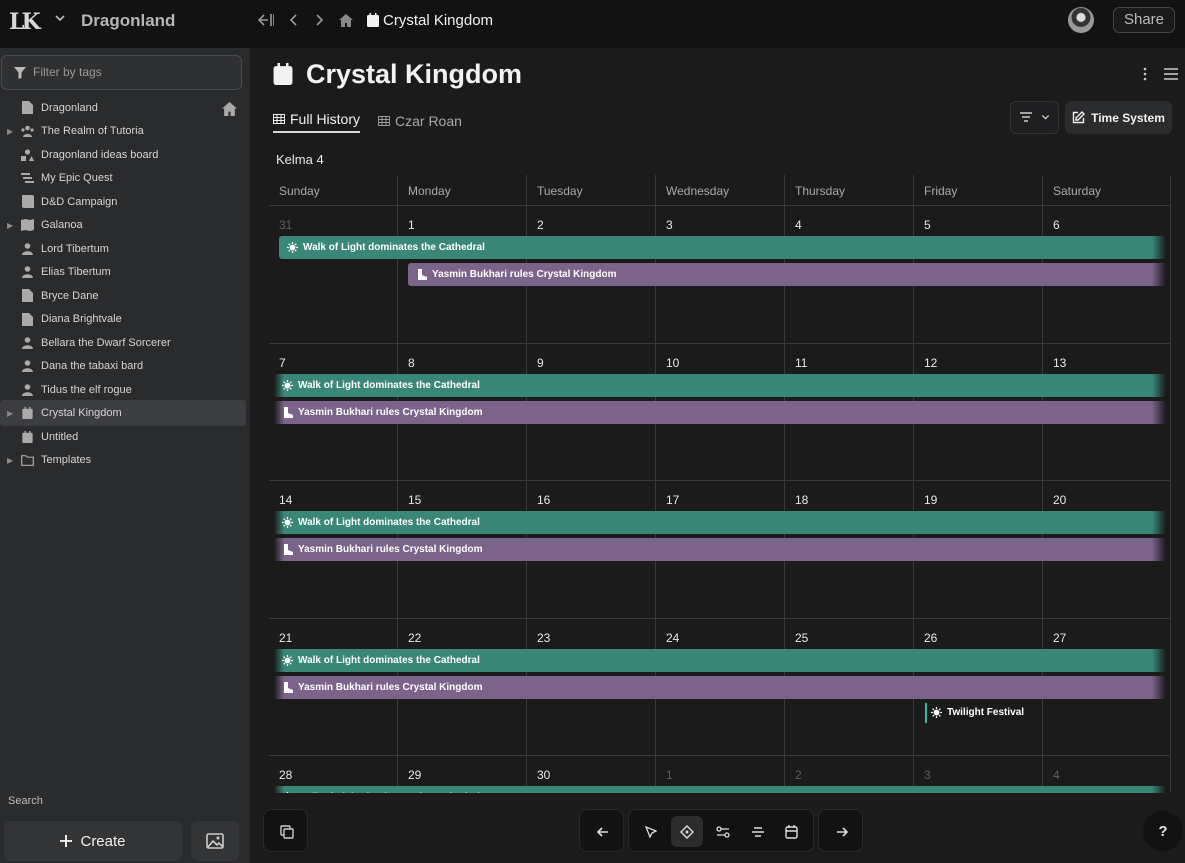 Image resolution: width=1185 pixels, height=863 pixels. What do you see at coordinates (122, 178) in the screenshot?
I see `sidebar-item-my-epic-quest: My Epic Quest` at bounding box center [122, 178].